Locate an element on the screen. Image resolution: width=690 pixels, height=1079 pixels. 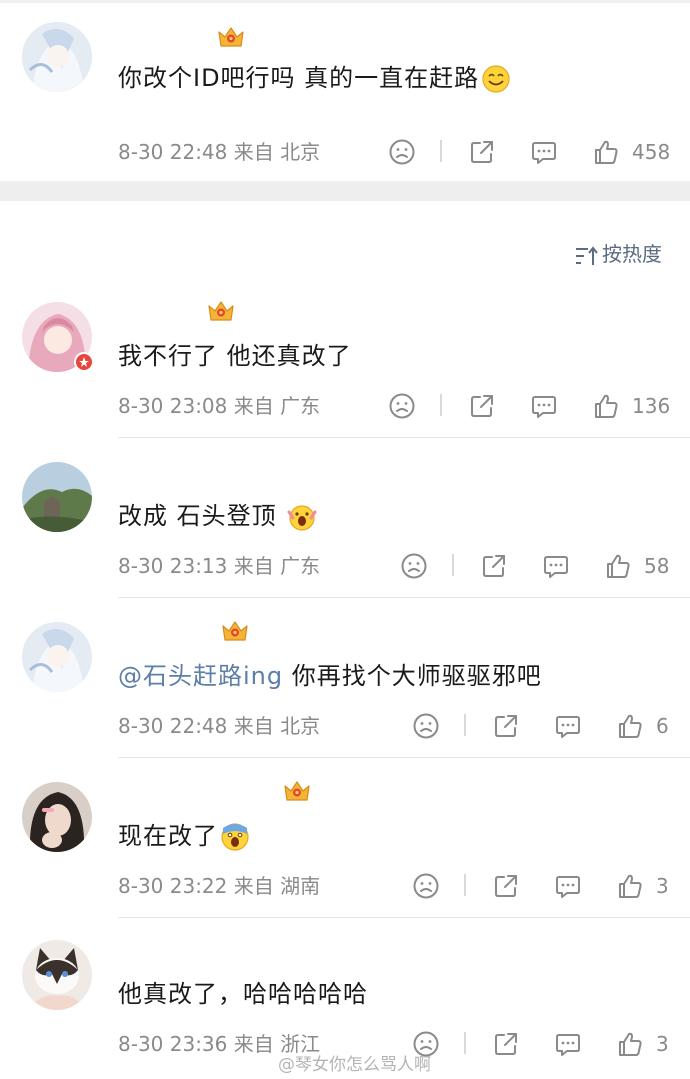
cheering-emoji-icon is located at coordinates (302, 518).